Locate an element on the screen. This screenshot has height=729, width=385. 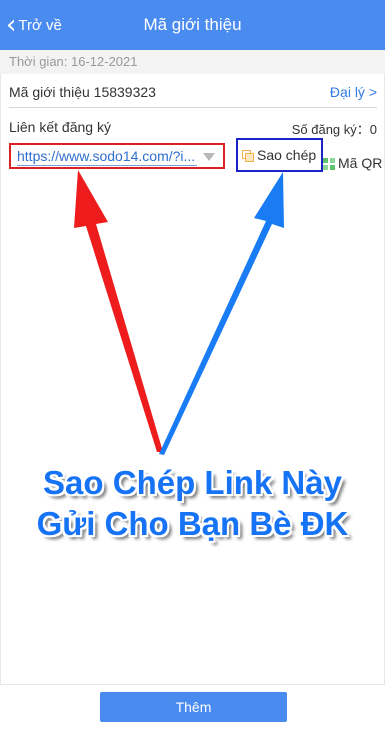
blue-arrow is located at coordinates (221, 313).